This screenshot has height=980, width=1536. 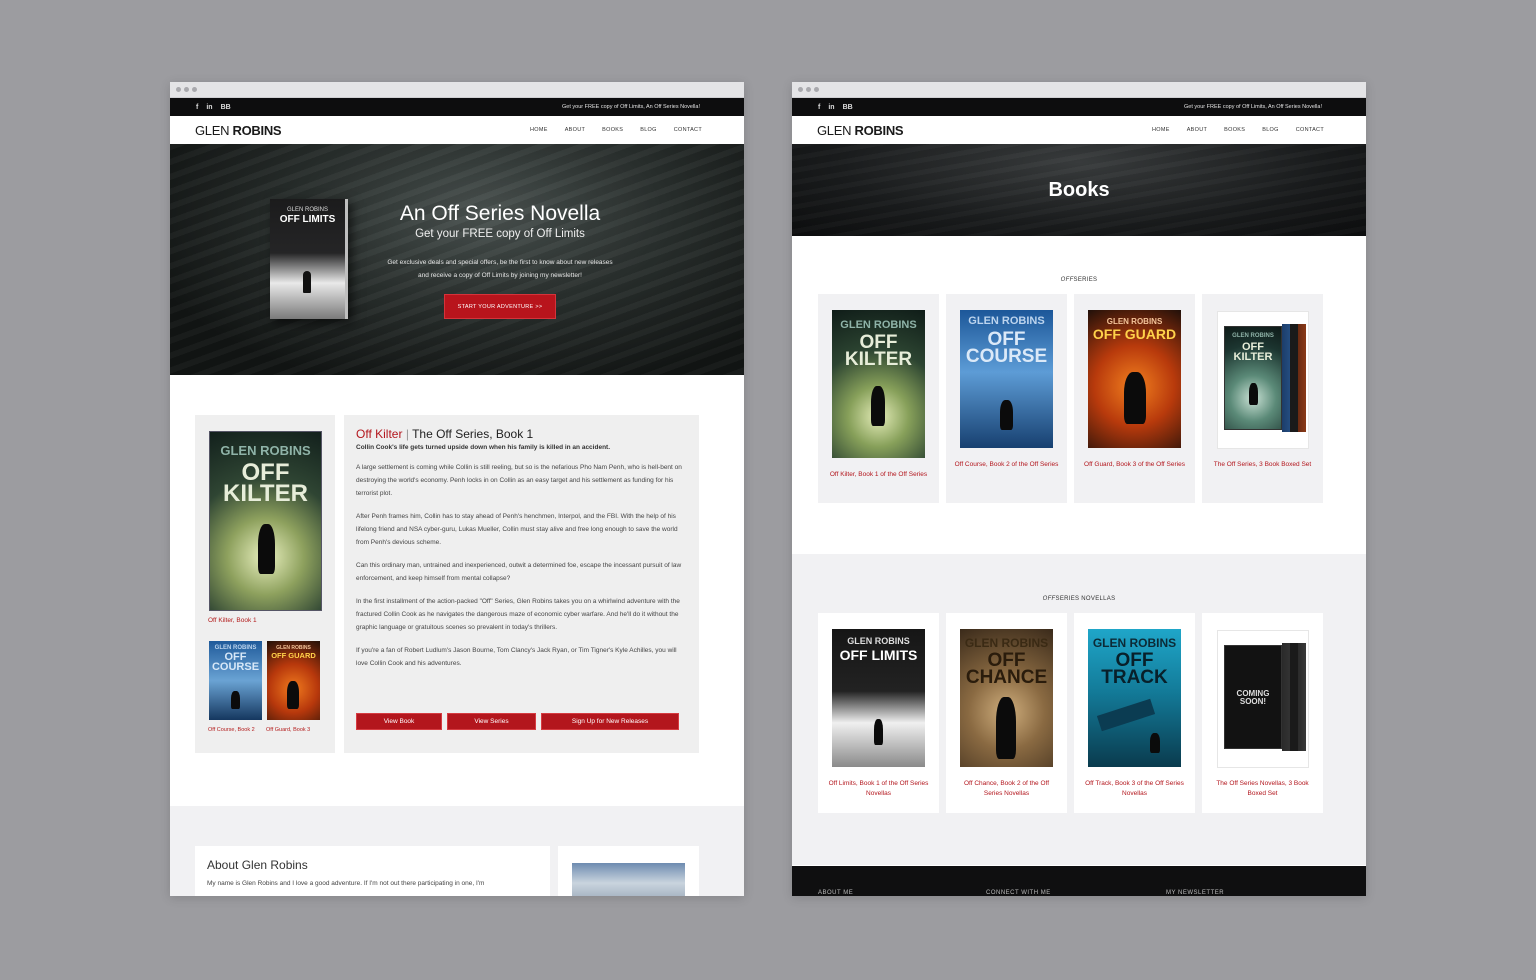 I want to click on boxed-set-image: COMING SOON!, so click(x=1263, y=699).